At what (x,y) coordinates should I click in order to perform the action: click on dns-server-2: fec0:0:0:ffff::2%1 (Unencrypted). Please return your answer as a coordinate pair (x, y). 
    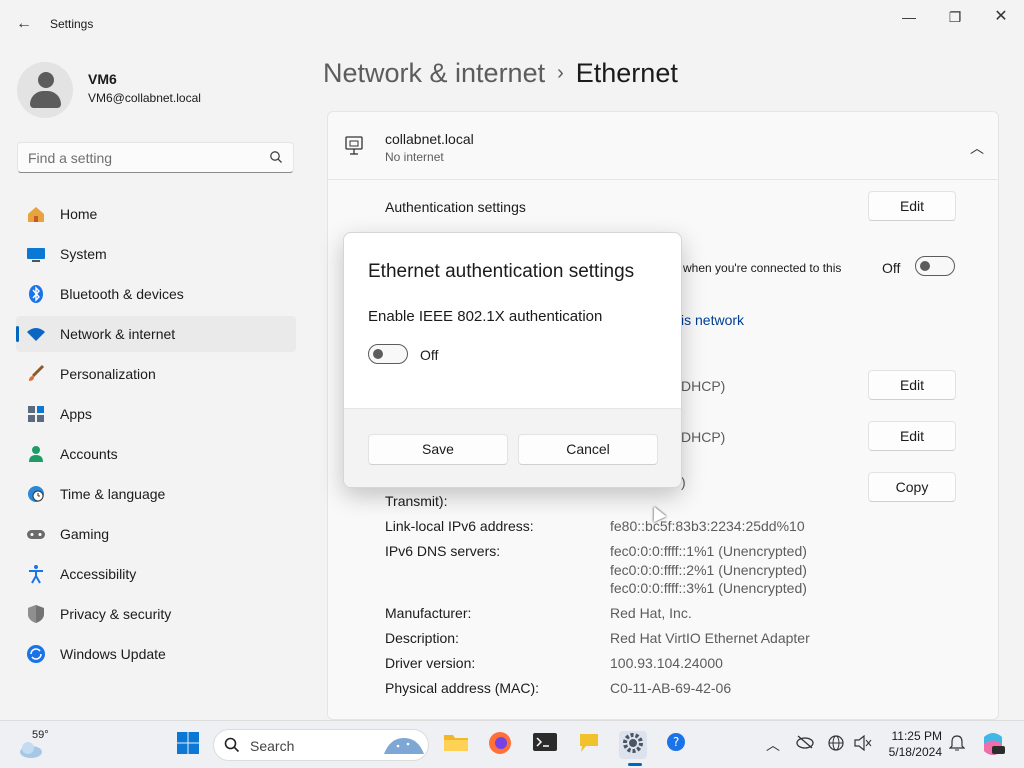
    Looking at the image, I should click on (708, 570).